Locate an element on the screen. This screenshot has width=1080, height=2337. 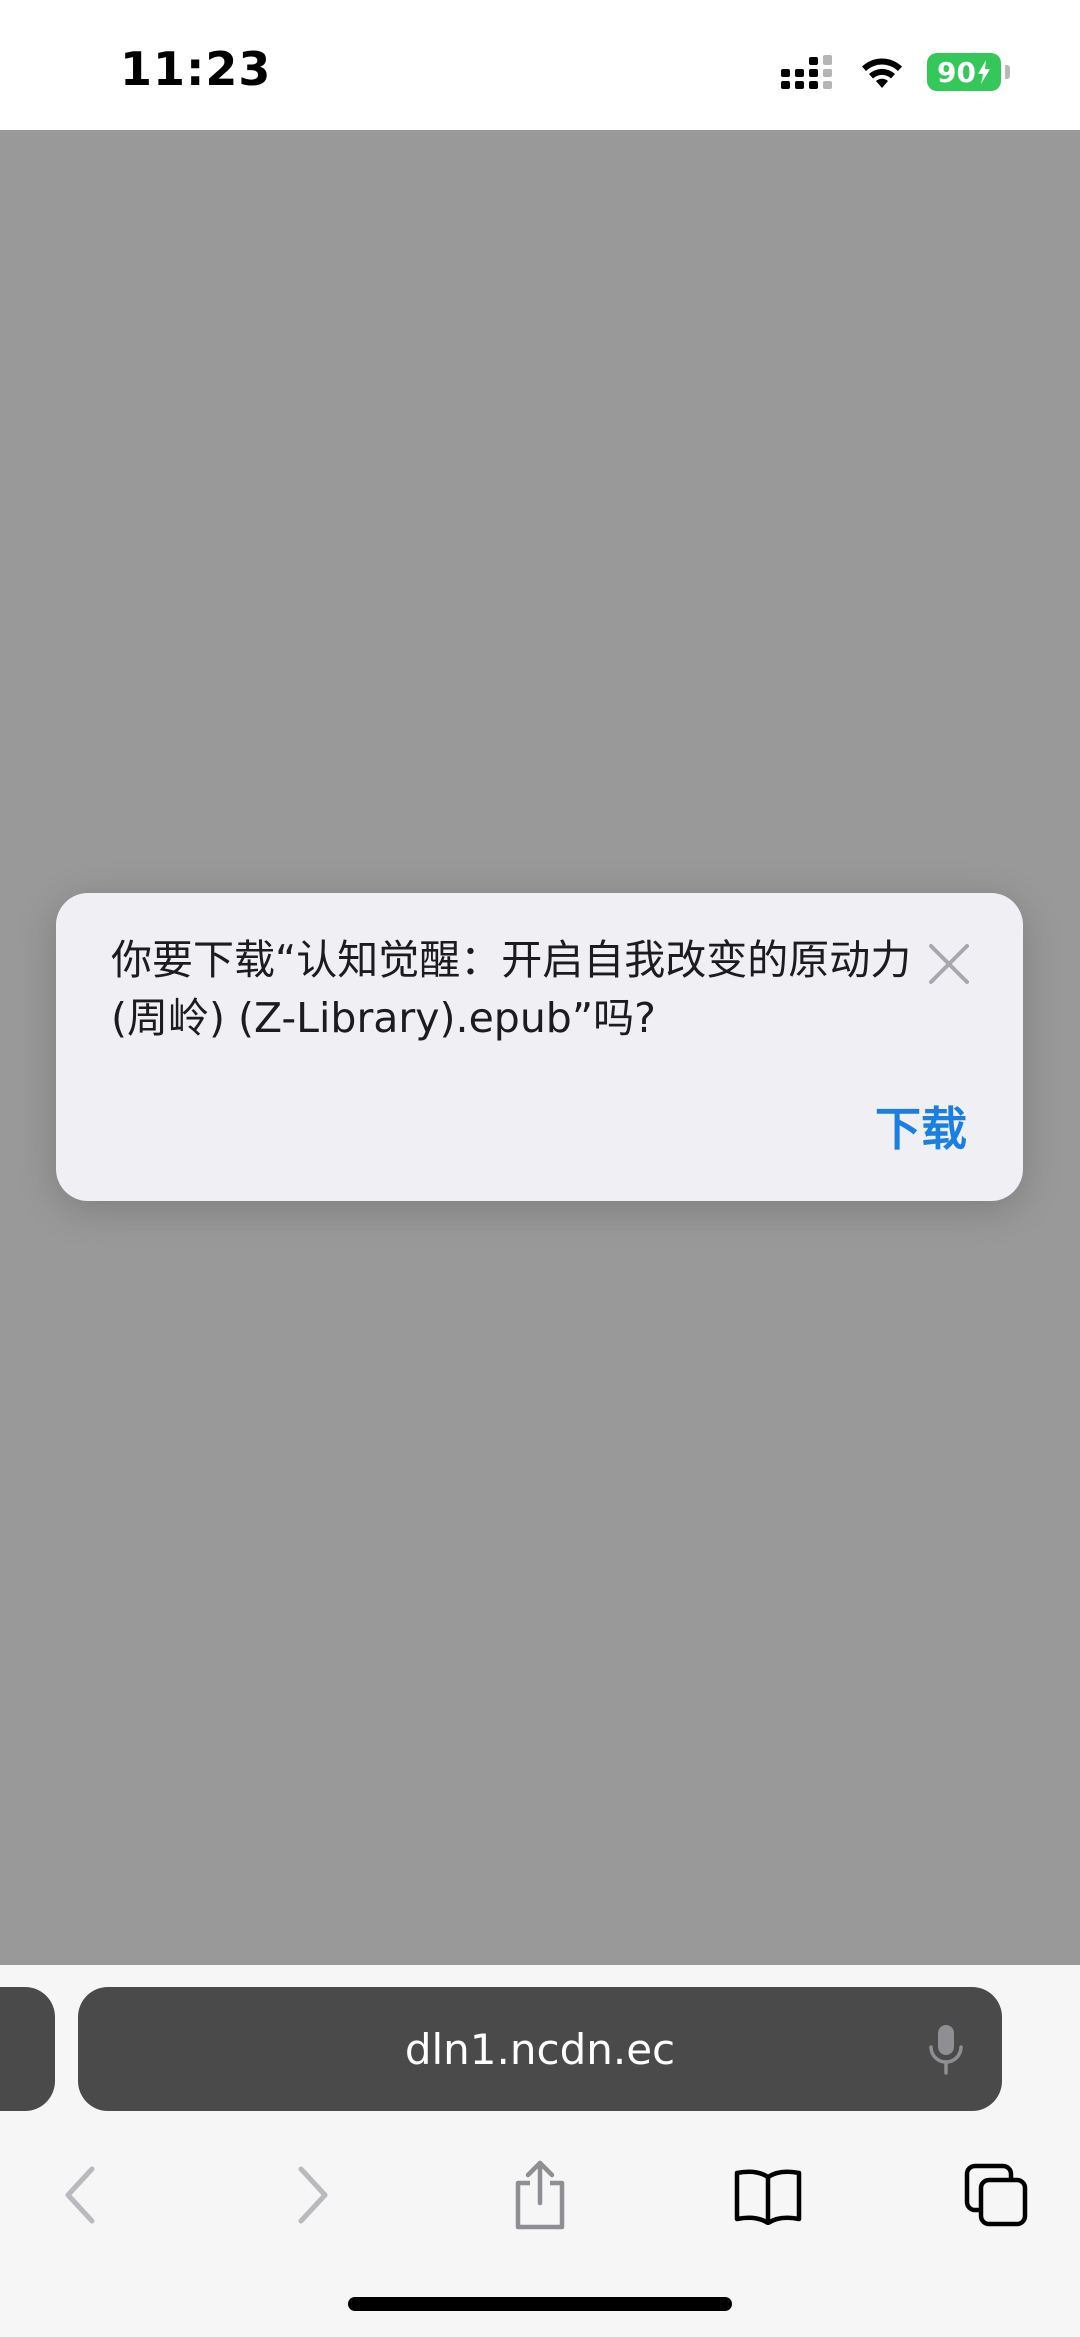
forward-button is located at coordinates (313, 2195).